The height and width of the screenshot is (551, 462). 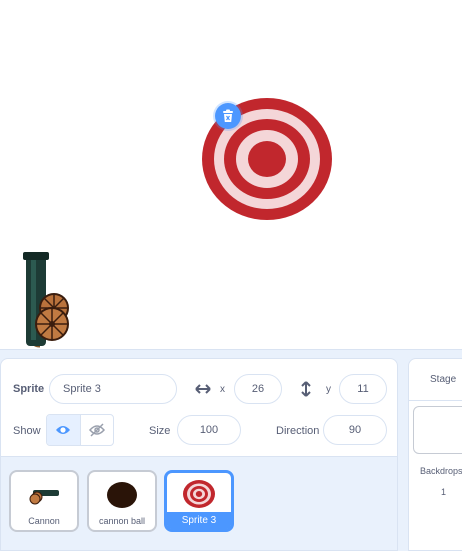 What do you see at coordinates (437, 430) in the screenshot?
I see `stage-thumbnail` at bounding box center [437, 430].